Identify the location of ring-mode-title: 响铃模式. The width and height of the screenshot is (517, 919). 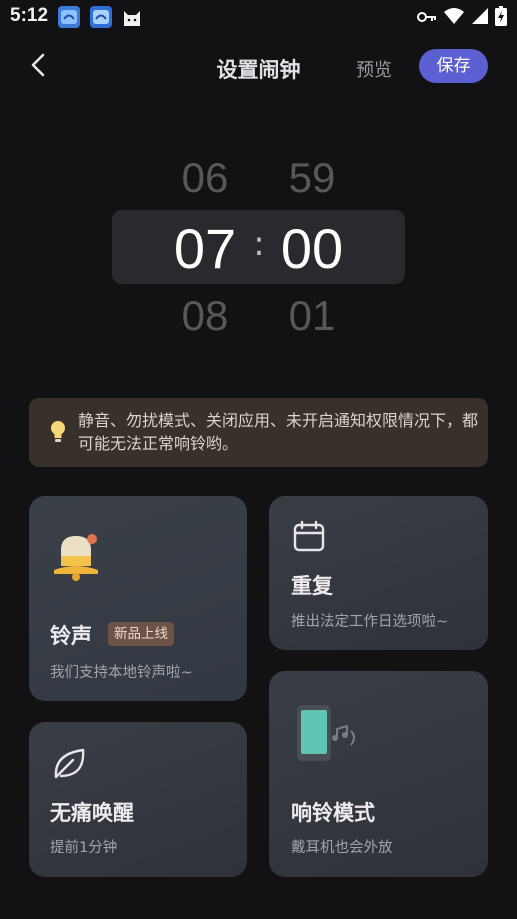
(333, 813).